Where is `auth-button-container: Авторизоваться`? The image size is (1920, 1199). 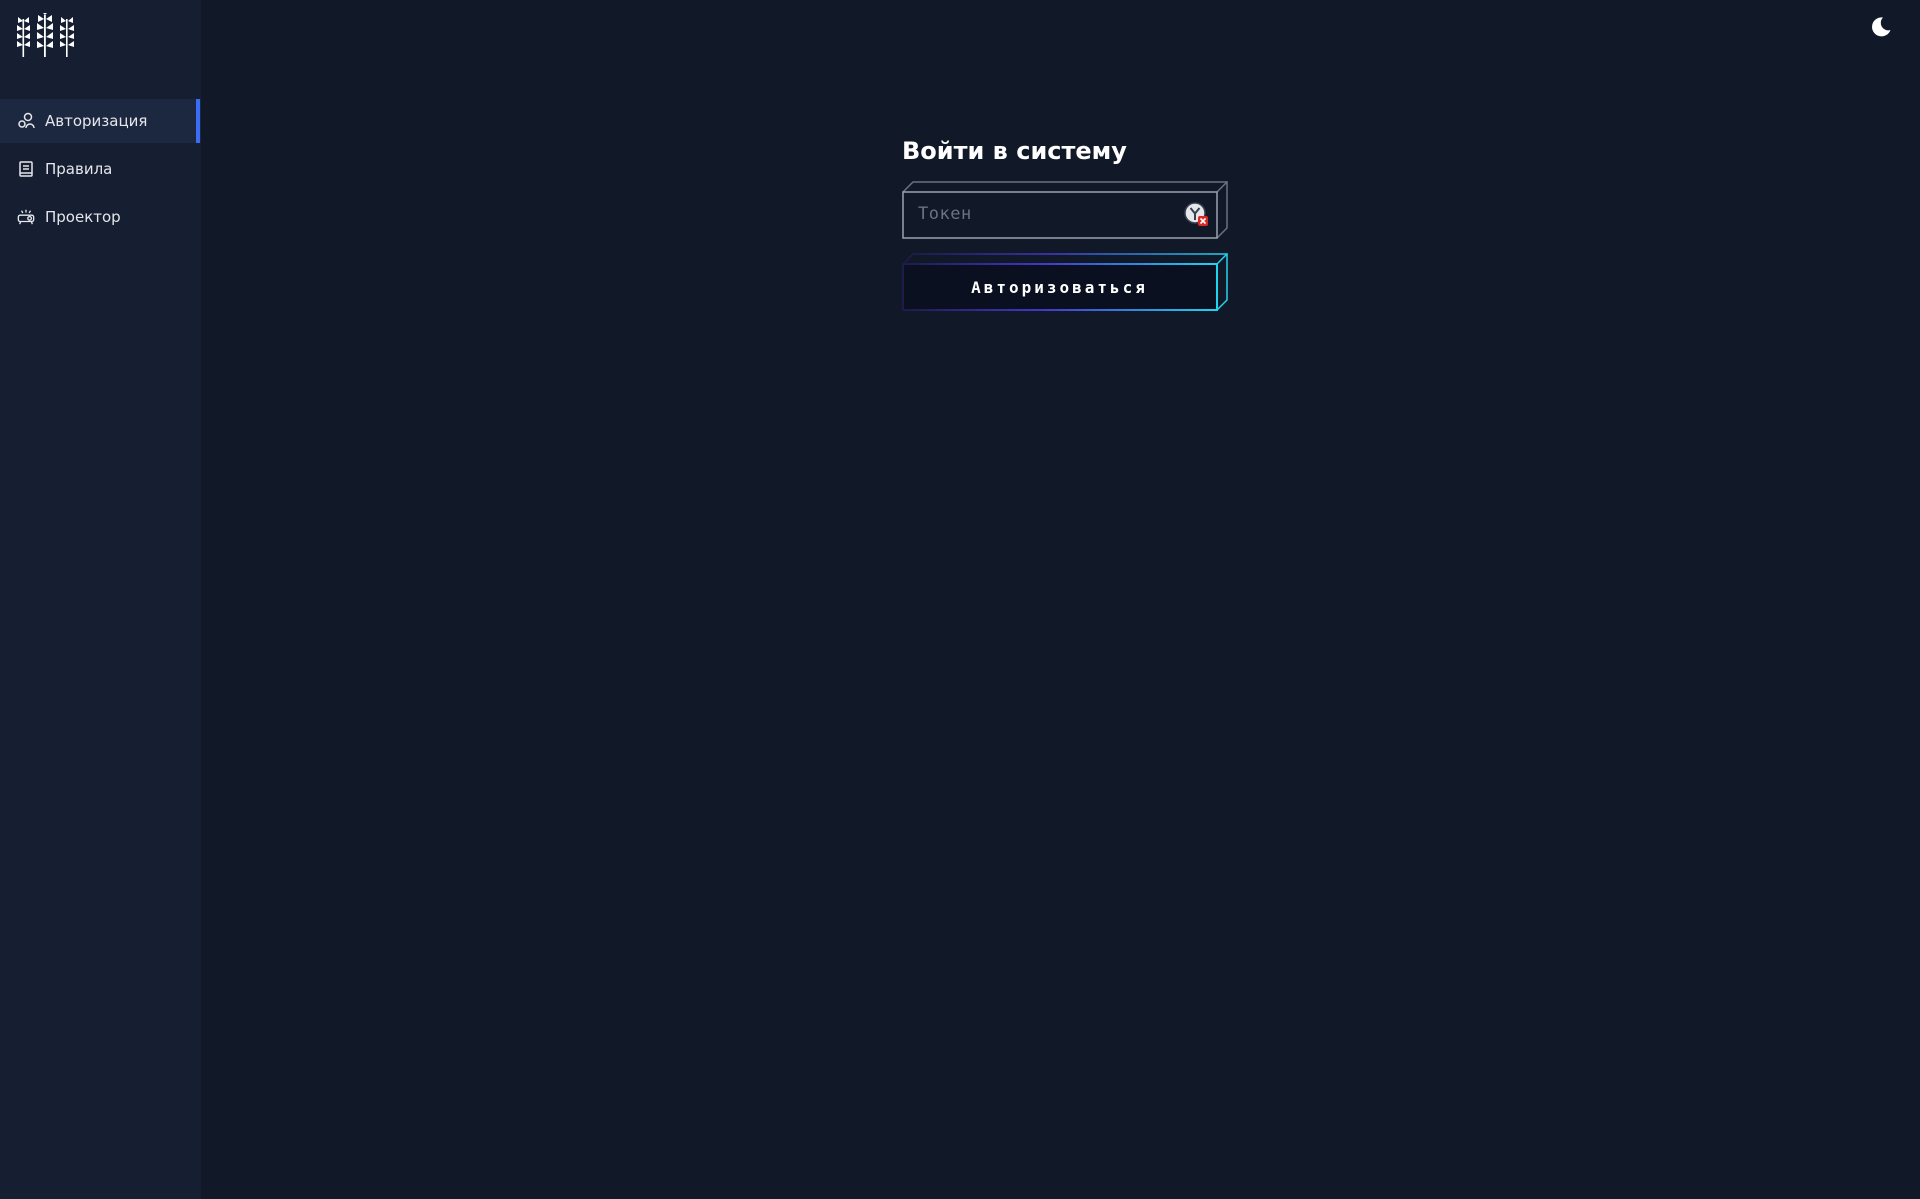
auth-button-container: Авторизоваться is located at coordinates (1065, 282).